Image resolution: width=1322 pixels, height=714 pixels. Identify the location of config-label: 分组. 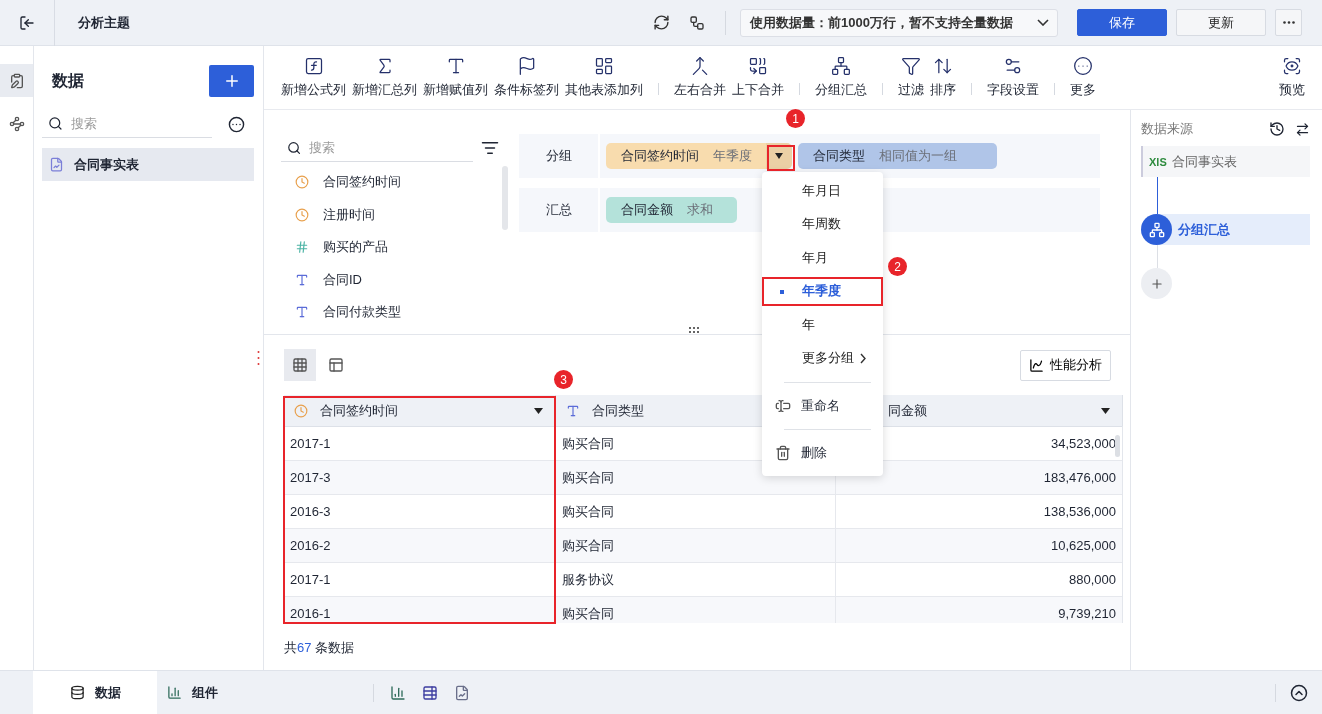
(558, 156).